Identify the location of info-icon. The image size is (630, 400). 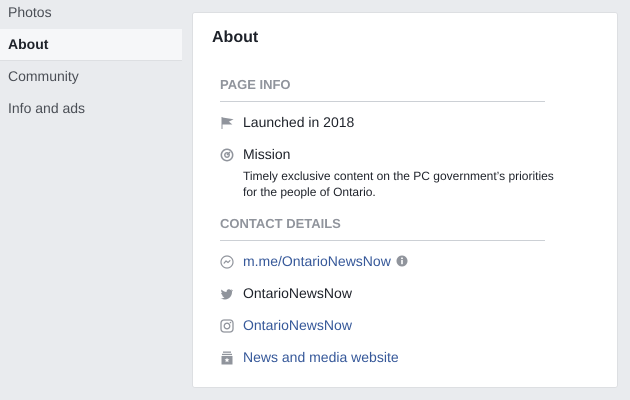
(402, 261).